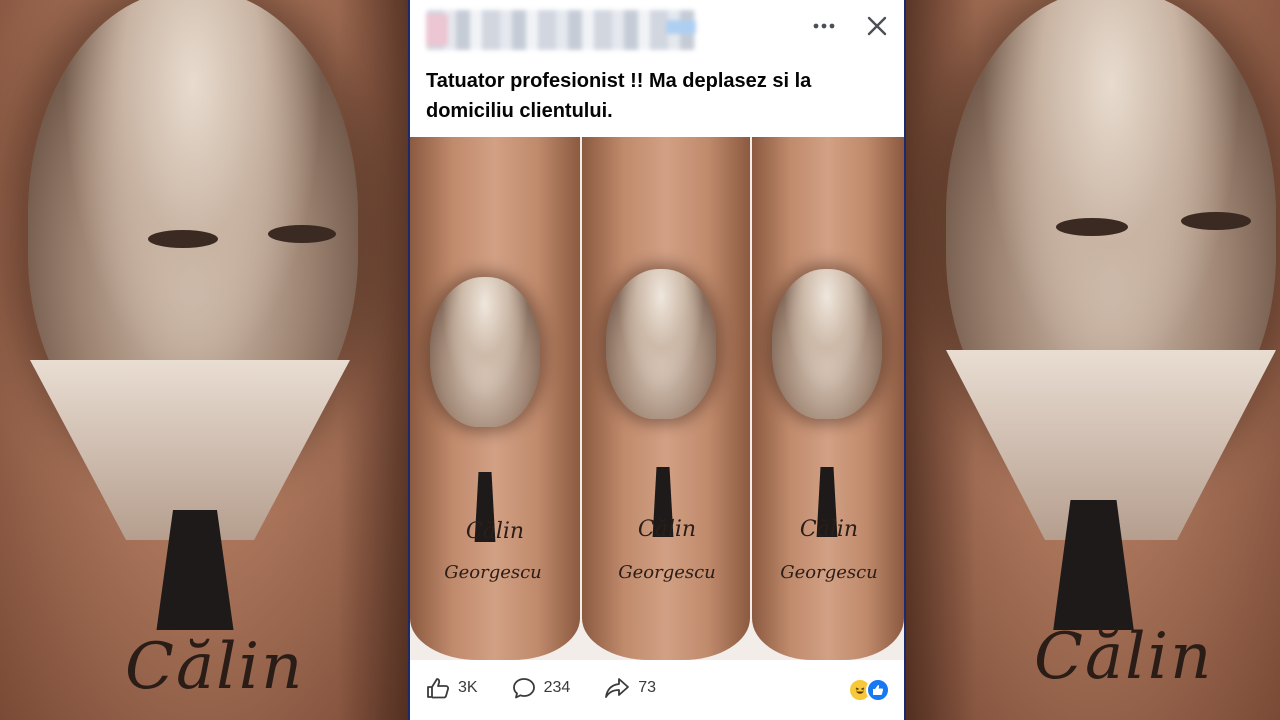 This screenshot has width=1280, height=720. I want to click on blurred-author-name, so click(561, 30).